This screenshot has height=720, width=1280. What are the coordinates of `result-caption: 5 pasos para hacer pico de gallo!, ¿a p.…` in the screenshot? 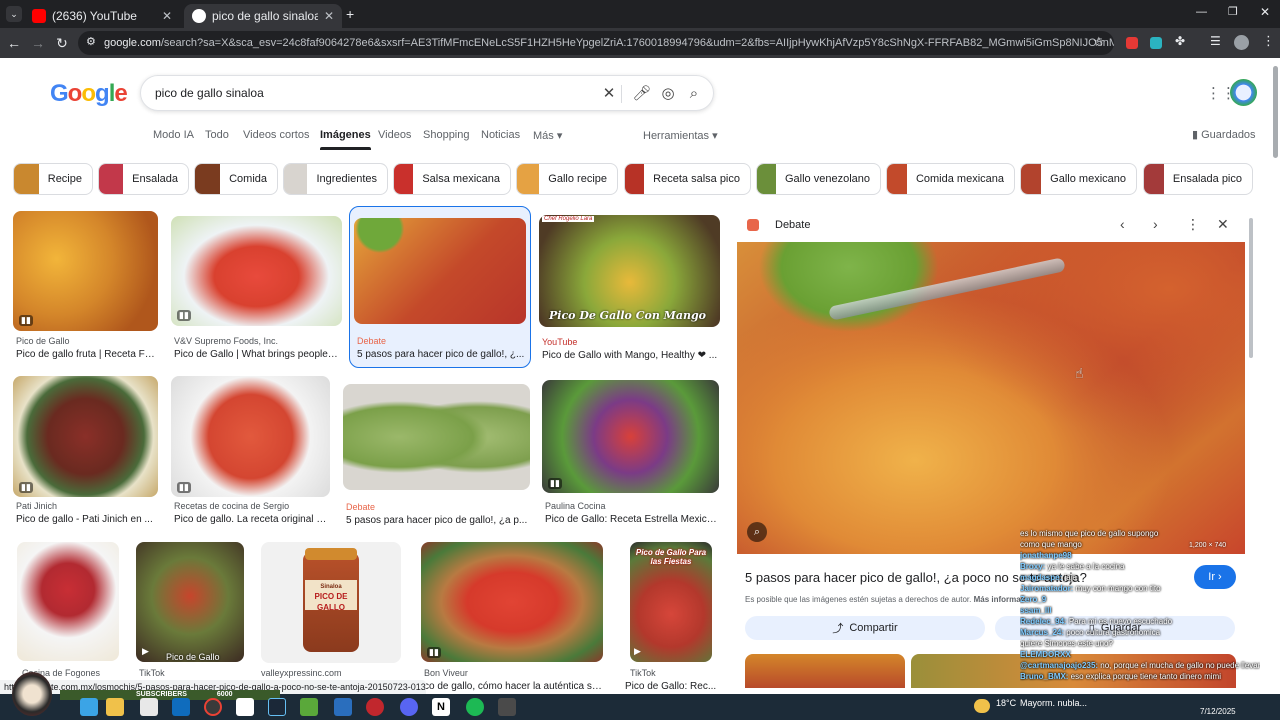 It's located at (438, 520).